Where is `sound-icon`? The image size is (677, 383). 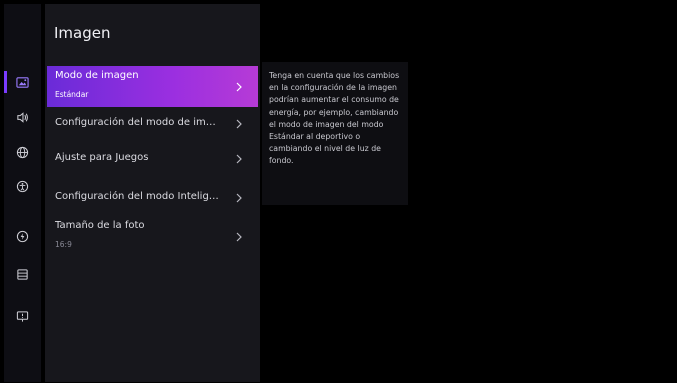 sound-icon is located at coordinates (22, 117).